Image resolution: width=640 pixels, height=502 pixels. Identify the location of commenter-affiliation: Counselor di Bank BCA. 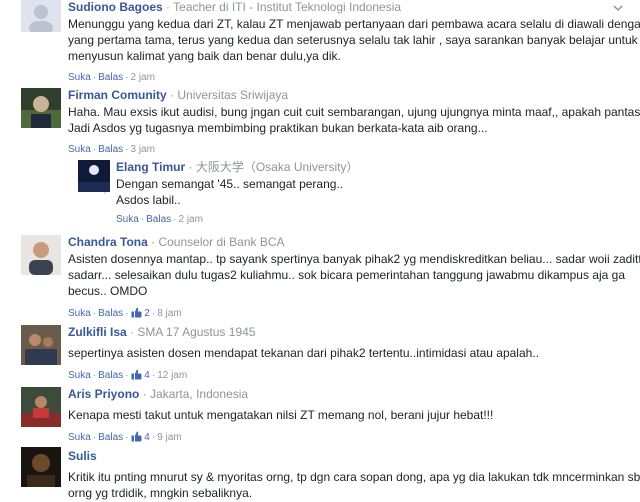
(221, 242).